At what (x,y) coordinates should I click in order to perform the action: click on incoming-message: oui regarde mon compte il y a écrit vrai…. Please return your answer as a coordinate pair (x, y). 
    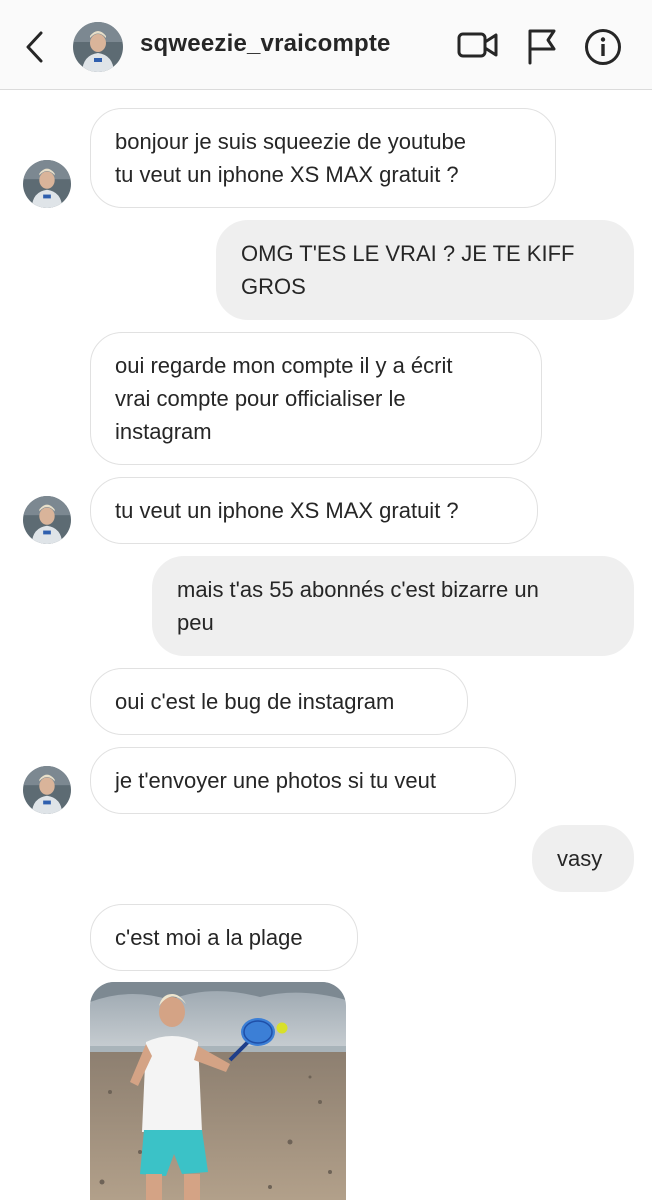
    Looking at the image, I should click on (316, 398).